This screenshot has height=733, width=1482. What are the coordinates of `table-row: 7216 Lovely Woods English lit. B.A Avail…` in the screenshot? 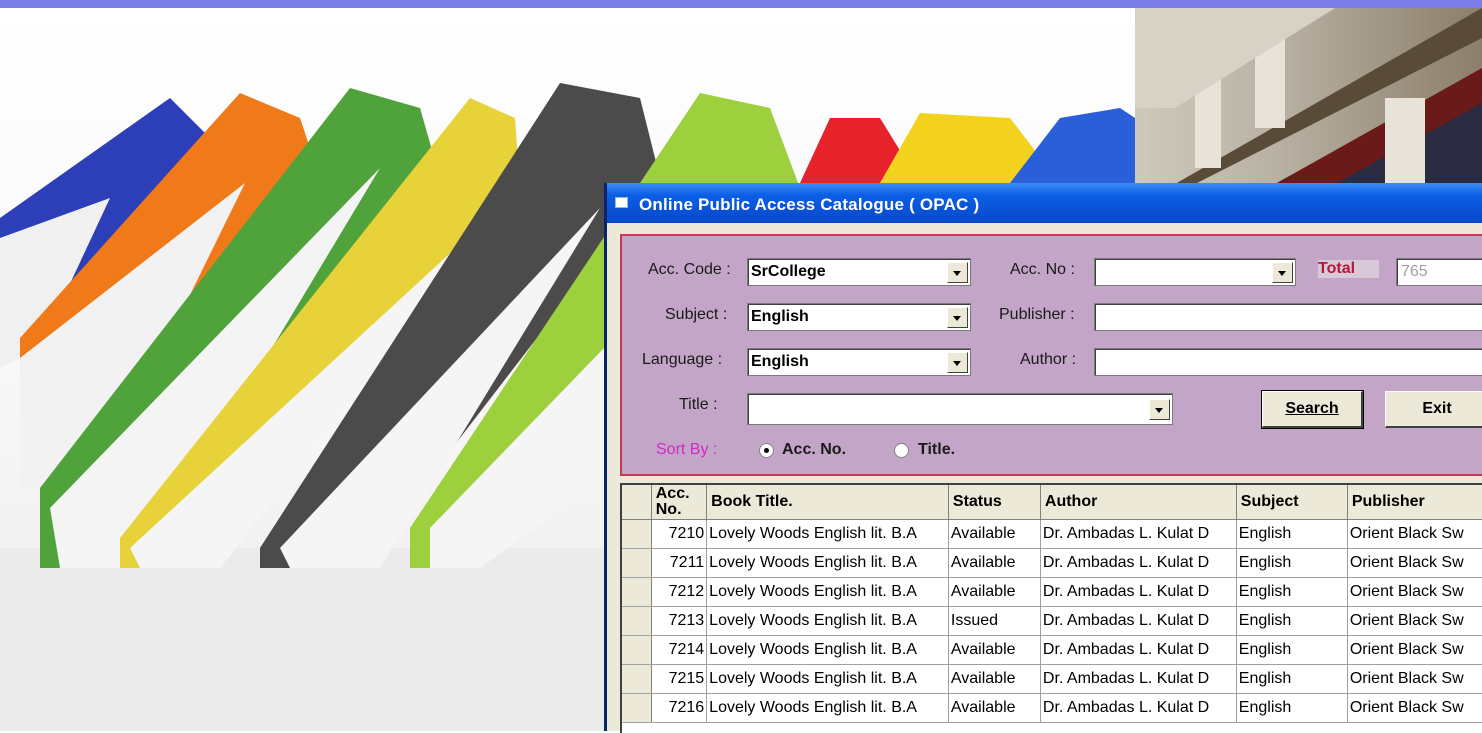 It's located at (1052, 708).